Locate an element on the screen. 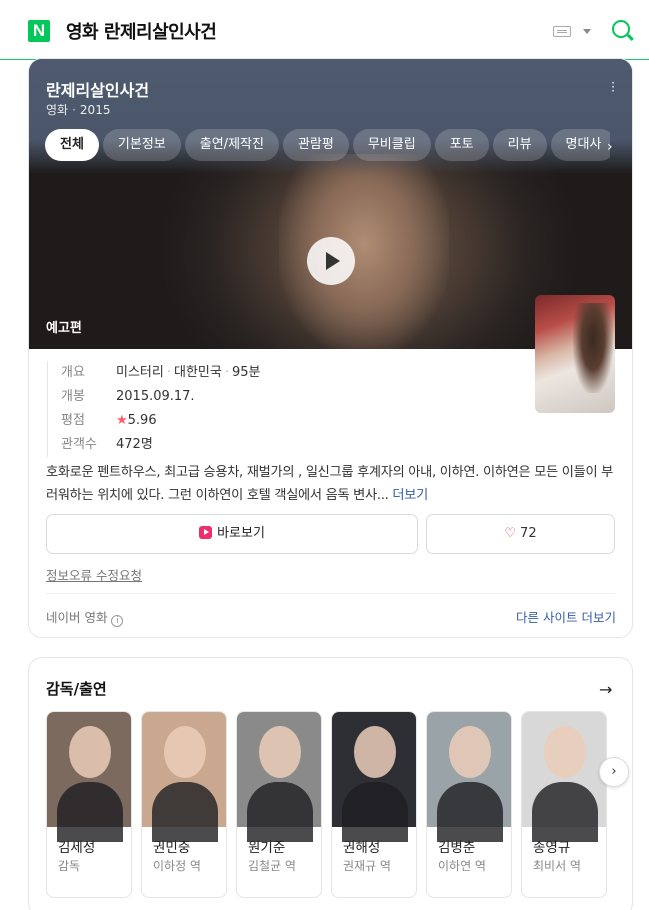 Image resolution: width=649 pixels, height=910 pixels. carousel-next-button: › is located at coordinates (614, 772).